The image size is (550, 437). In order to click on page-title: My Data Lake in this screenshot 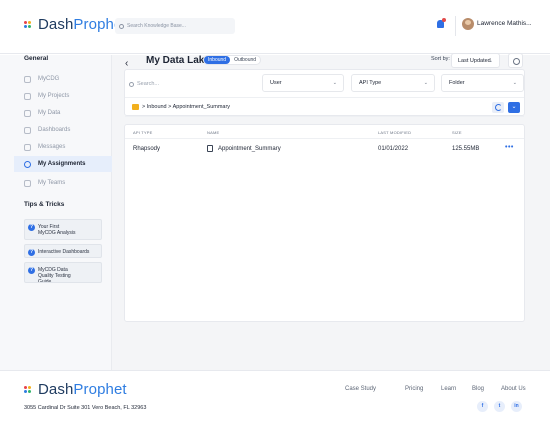, I will do `click(178, 60)`.